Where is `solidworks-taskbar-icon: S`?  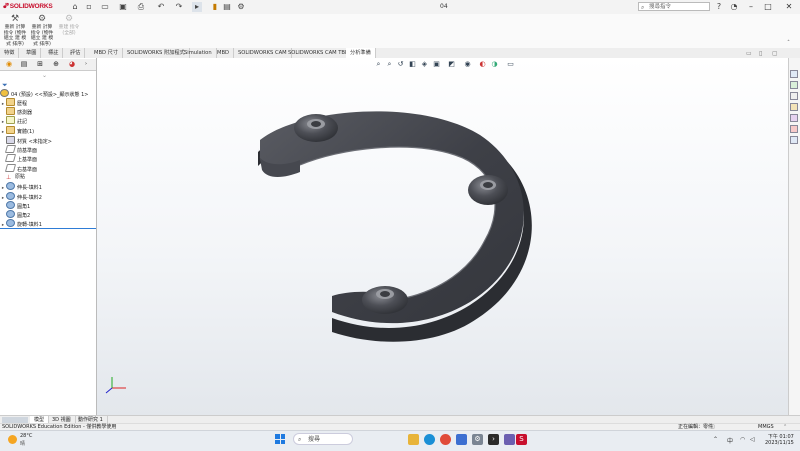 solidworks-taskbar-icon: S is located at coordinates (521, 439).